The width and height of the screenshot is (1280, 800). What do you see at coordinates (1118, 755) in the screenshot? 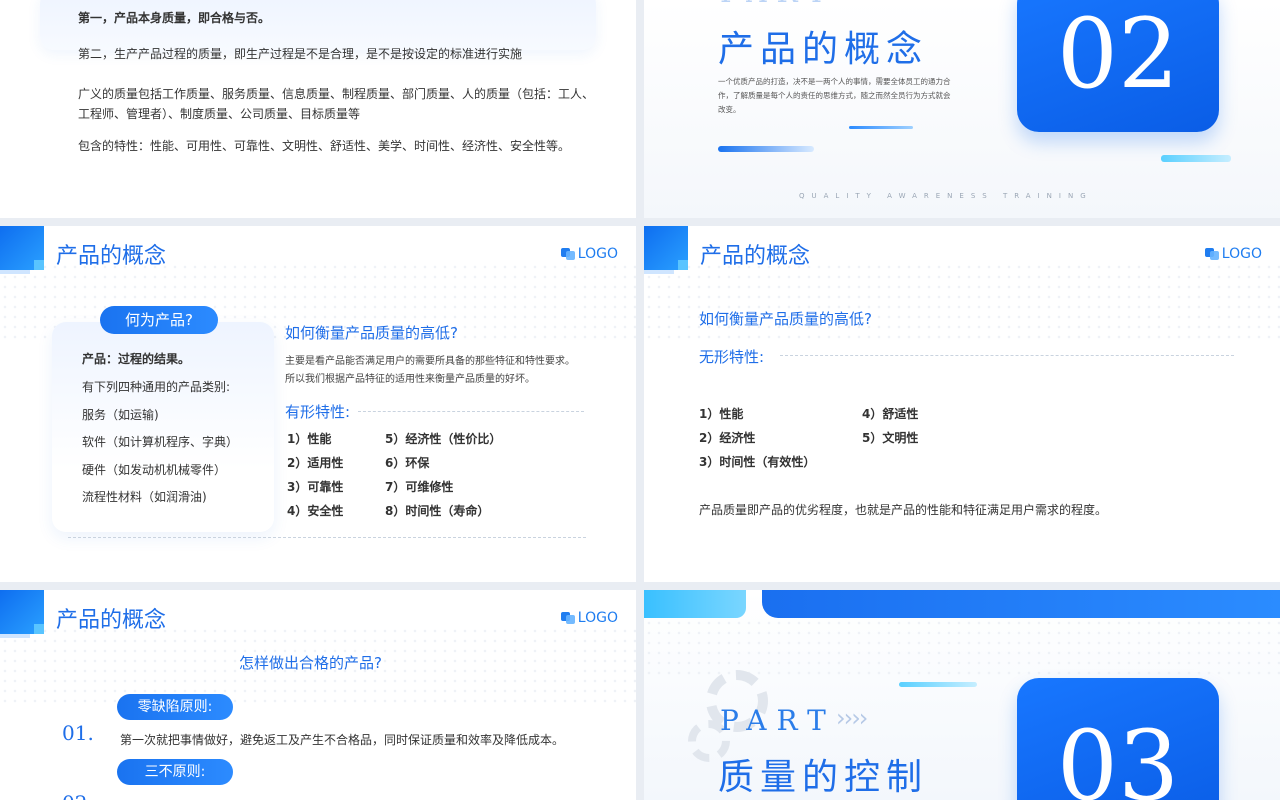
I see `part-number: 03` at bounding box center [1118, 755].